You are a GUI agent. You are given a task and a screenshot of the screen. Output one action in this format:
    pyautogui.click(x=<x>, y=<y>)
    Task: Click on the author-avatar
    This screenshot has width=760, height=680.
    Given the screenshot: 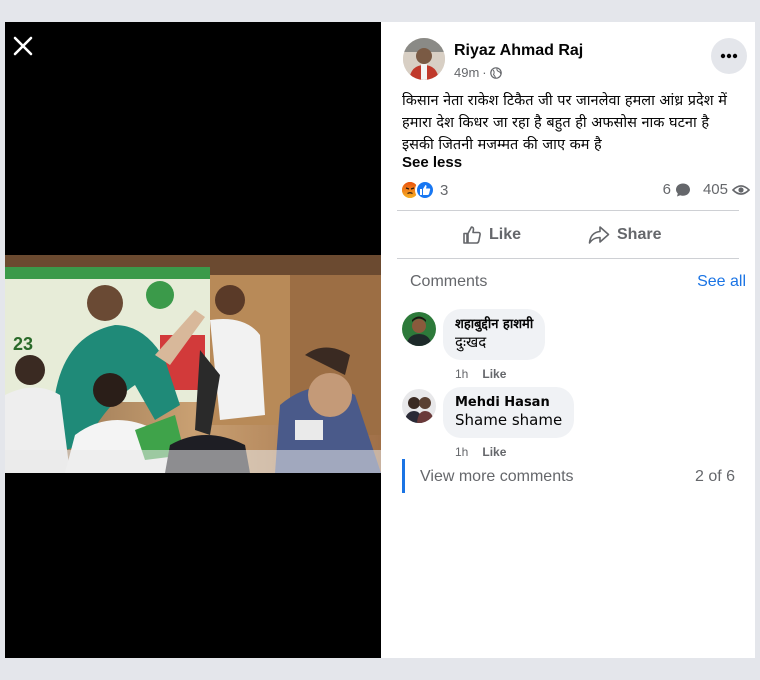 What is the action you would take?
    pyautogui.click(x=424, y=59)
    